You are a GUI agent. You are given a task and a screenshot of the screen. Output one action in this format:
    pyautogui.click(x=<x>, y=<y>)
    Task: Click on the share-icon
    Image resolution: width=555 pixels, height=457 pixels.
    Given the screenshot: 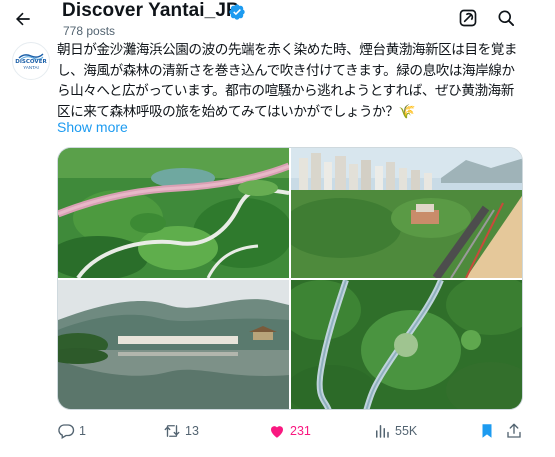 What is the action you would take?
    pyautogui.click(x=514, y=430)
    